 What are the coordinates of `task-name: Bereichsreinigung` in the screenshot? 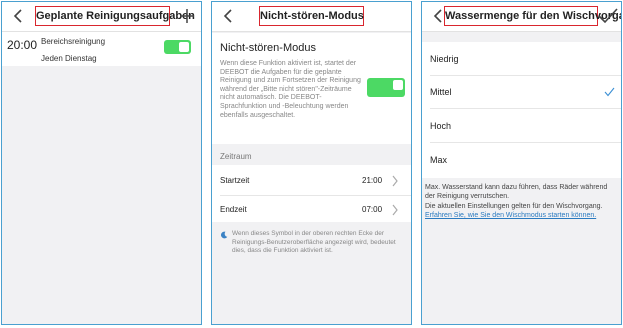 It's located at (73, 41).